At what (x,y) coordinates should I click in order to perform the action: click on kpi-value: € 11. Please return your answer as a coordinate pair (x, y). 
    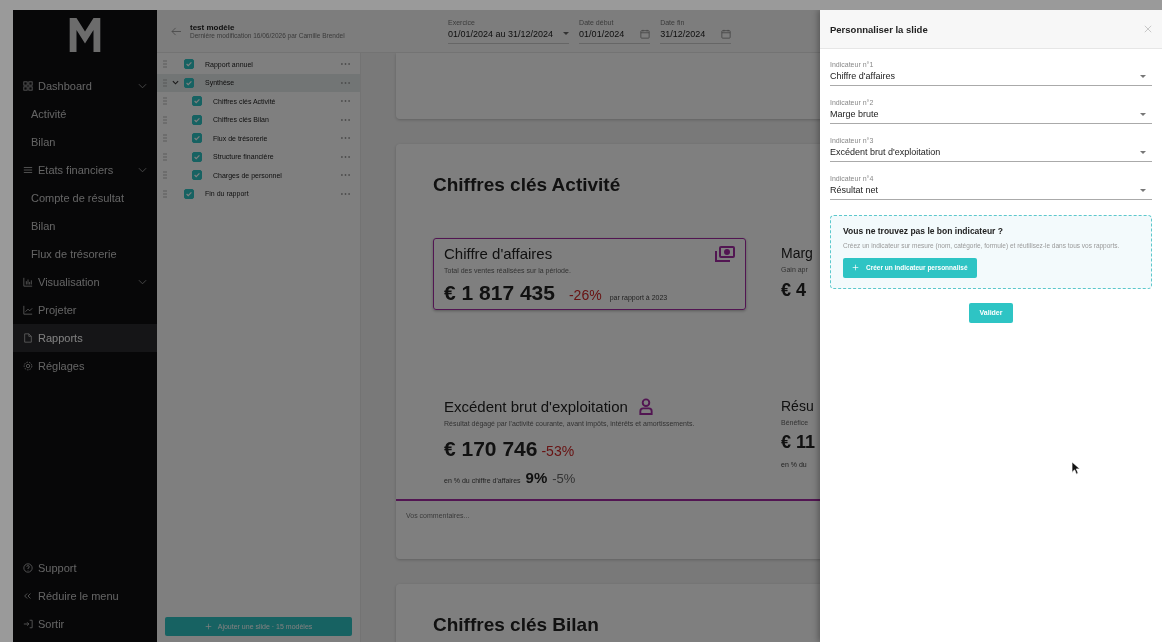
    Looking at the image, I should click on (798, 442).